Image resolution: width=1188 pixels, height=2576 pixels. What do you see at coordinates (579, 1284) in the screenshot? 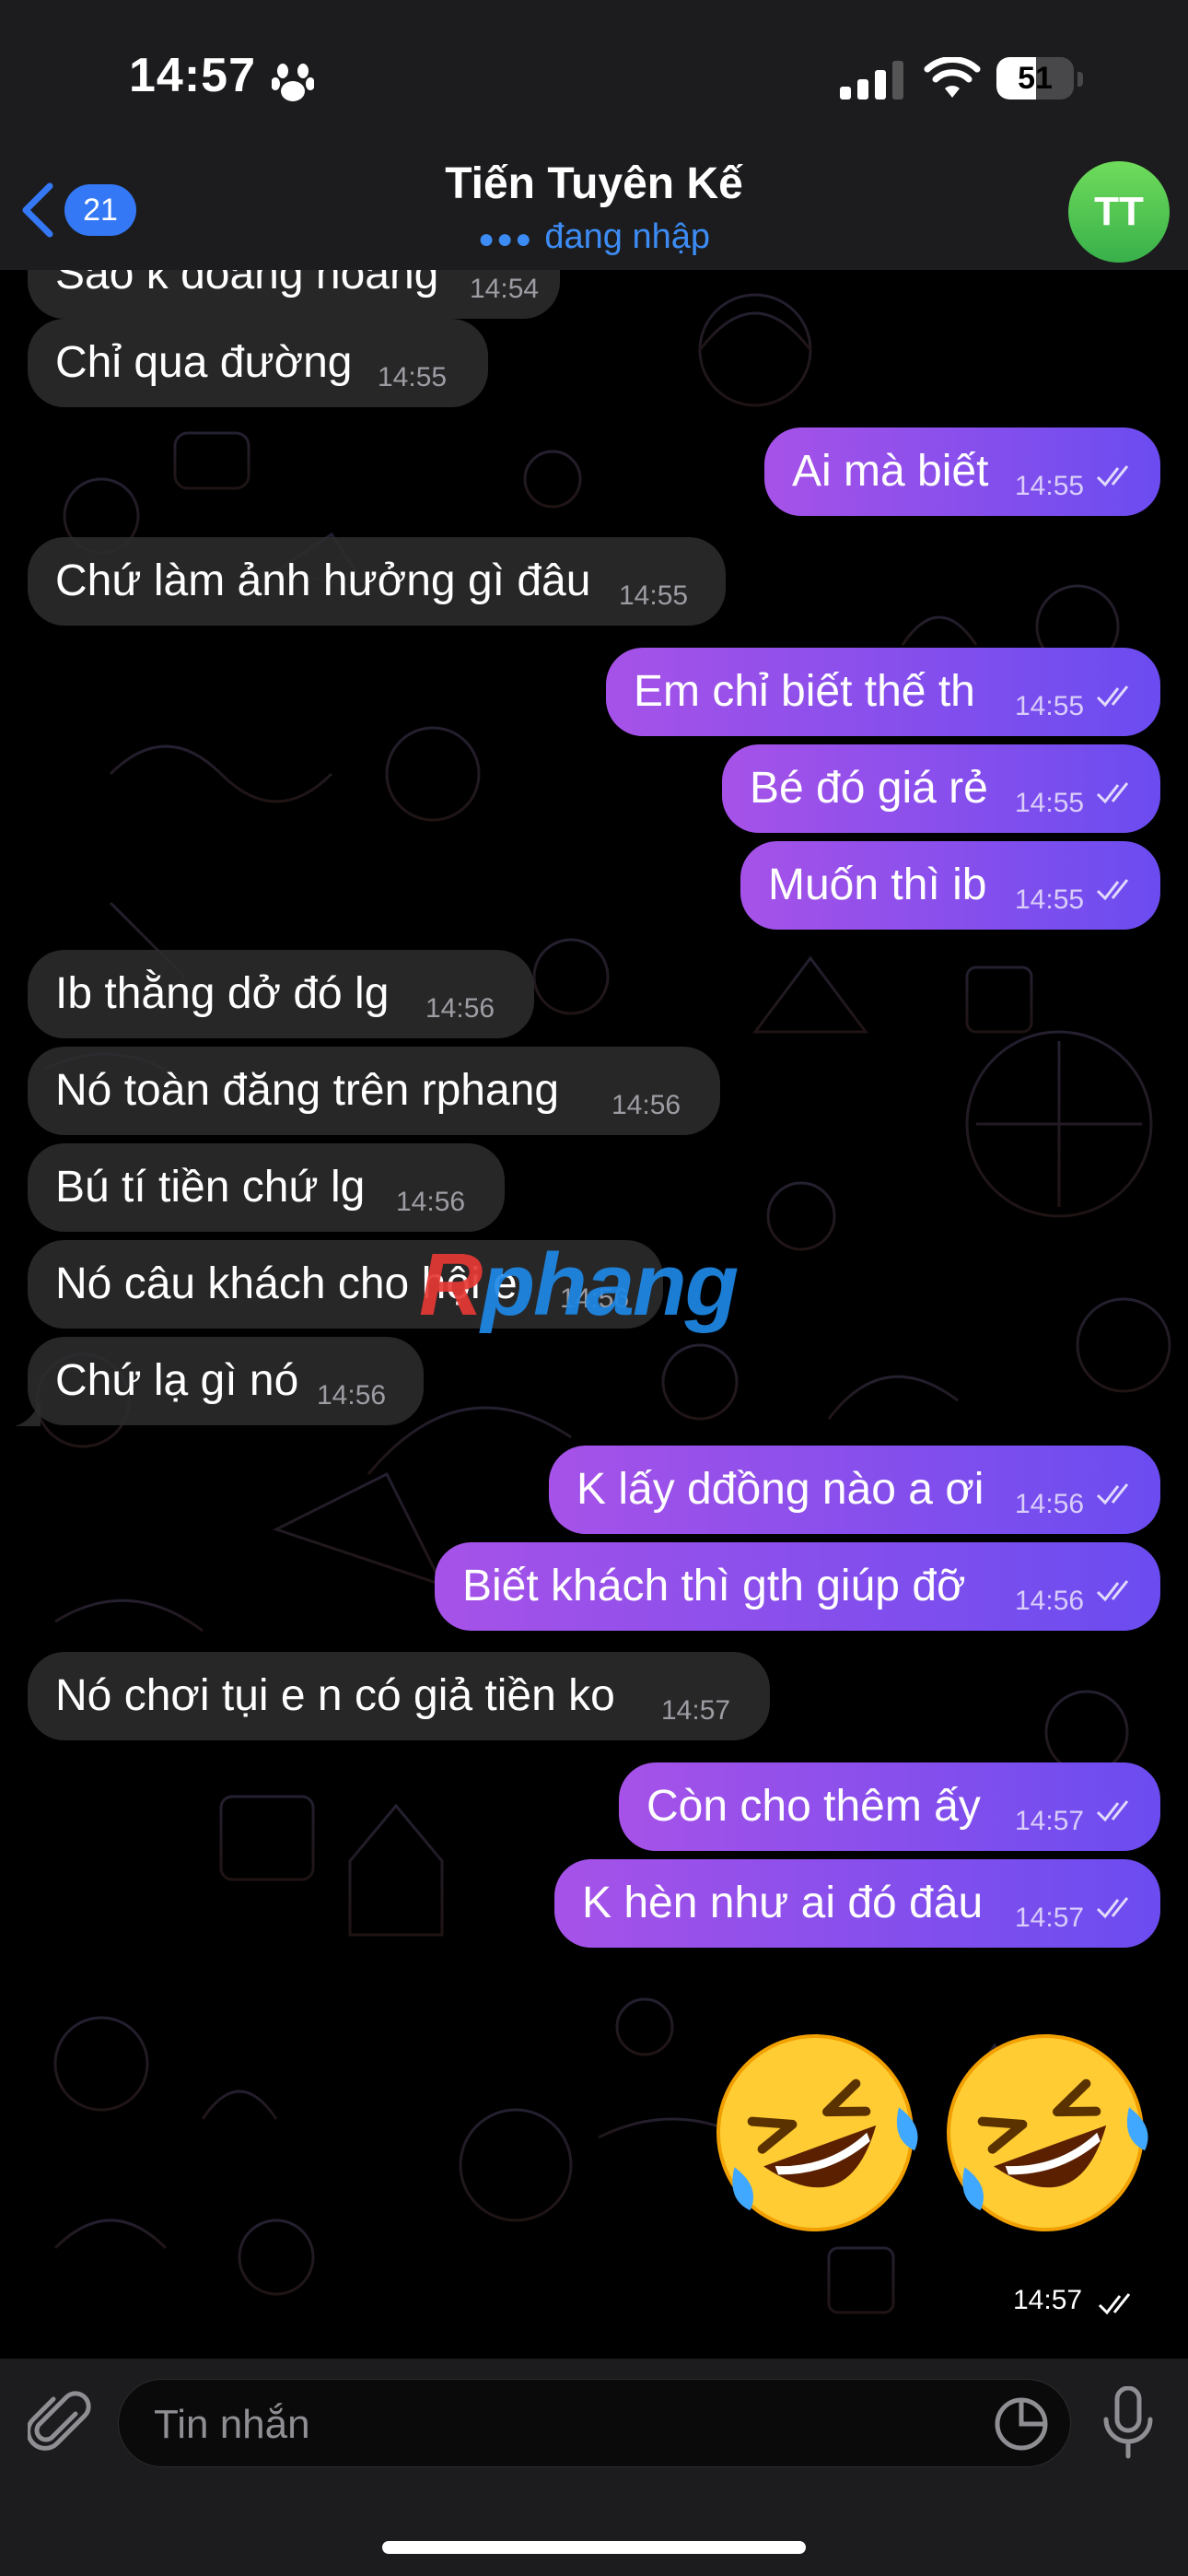
I see `watermark-logo: Rphang` at bounding box center [579, 1284].